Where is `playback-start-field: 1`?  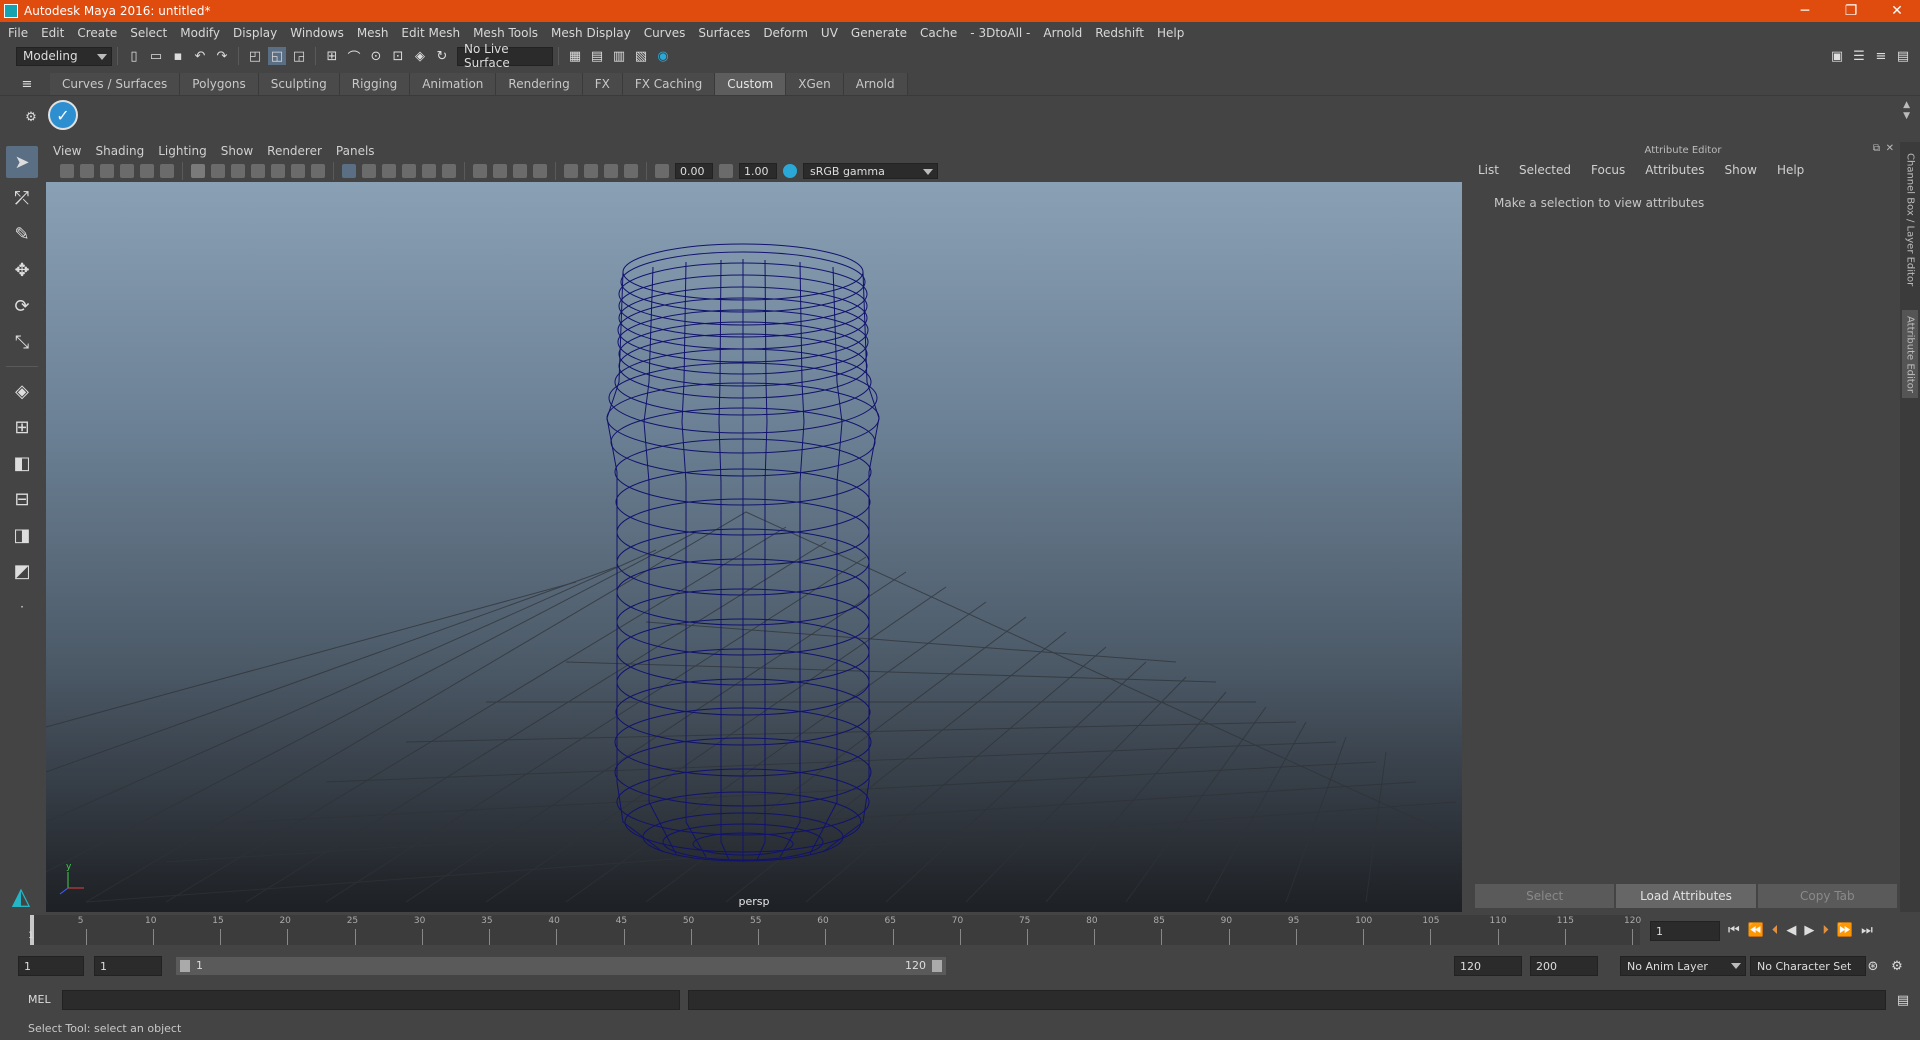
playback-start-field: 1 is located at coordinates (128, 966).